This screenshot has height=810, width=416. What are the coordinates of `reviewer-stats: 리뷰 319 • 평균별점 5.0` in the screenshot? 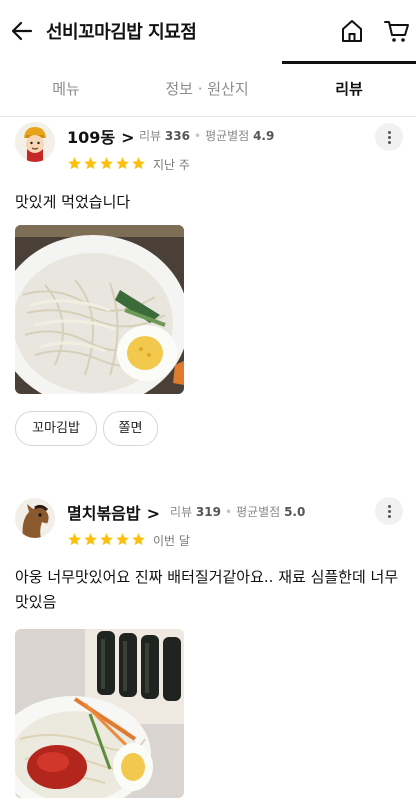 It's located at (237, 511).